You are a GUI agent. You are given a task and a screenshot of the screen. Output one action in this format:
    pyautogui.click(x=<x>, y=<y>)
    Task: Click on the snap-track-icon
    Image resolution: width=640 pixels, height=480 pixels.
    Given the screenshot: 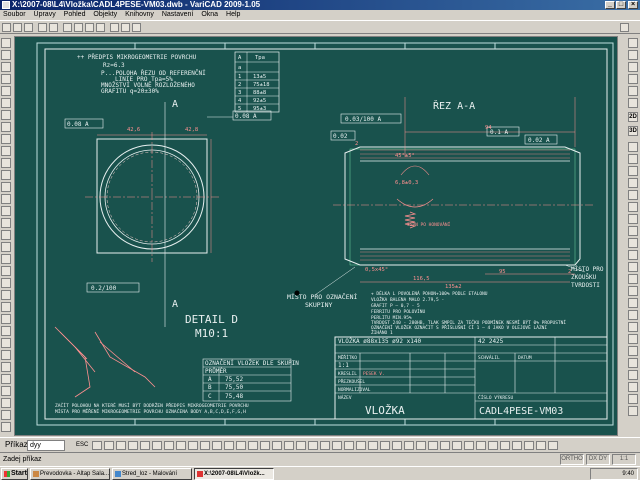 What is the action you would take?
    pyautogui.click(x=313, y=445)
    